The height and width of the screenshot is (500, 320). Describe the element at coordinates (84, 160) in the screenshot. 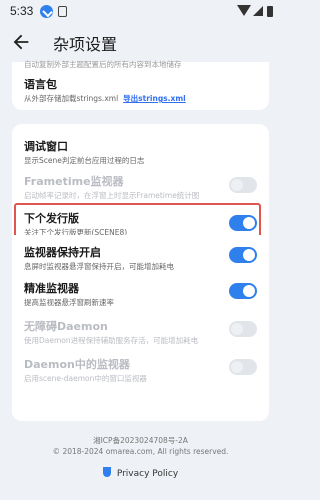

I see `setting-desc: 显示Scene判定前台应用过程的日志` at that location.